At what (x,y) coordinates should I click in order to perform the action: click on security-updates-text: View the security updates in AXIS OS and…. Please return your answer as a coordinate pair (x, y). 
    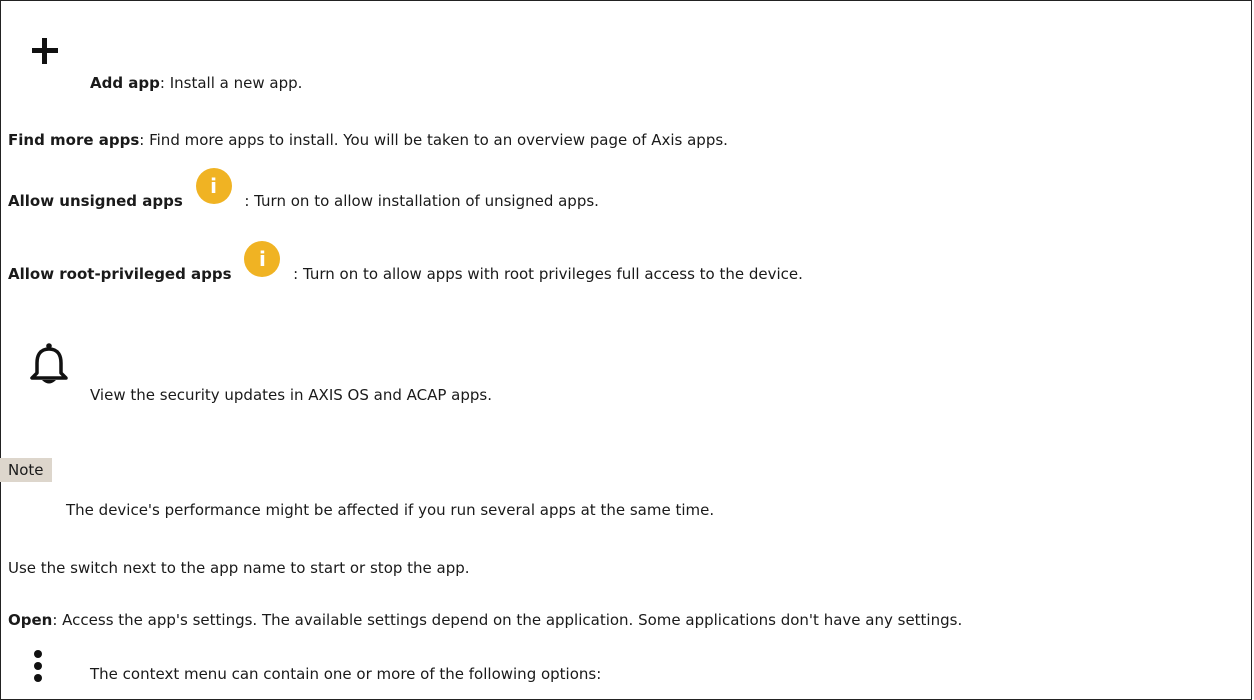
    Looking at the image, I should click on (291, 395).